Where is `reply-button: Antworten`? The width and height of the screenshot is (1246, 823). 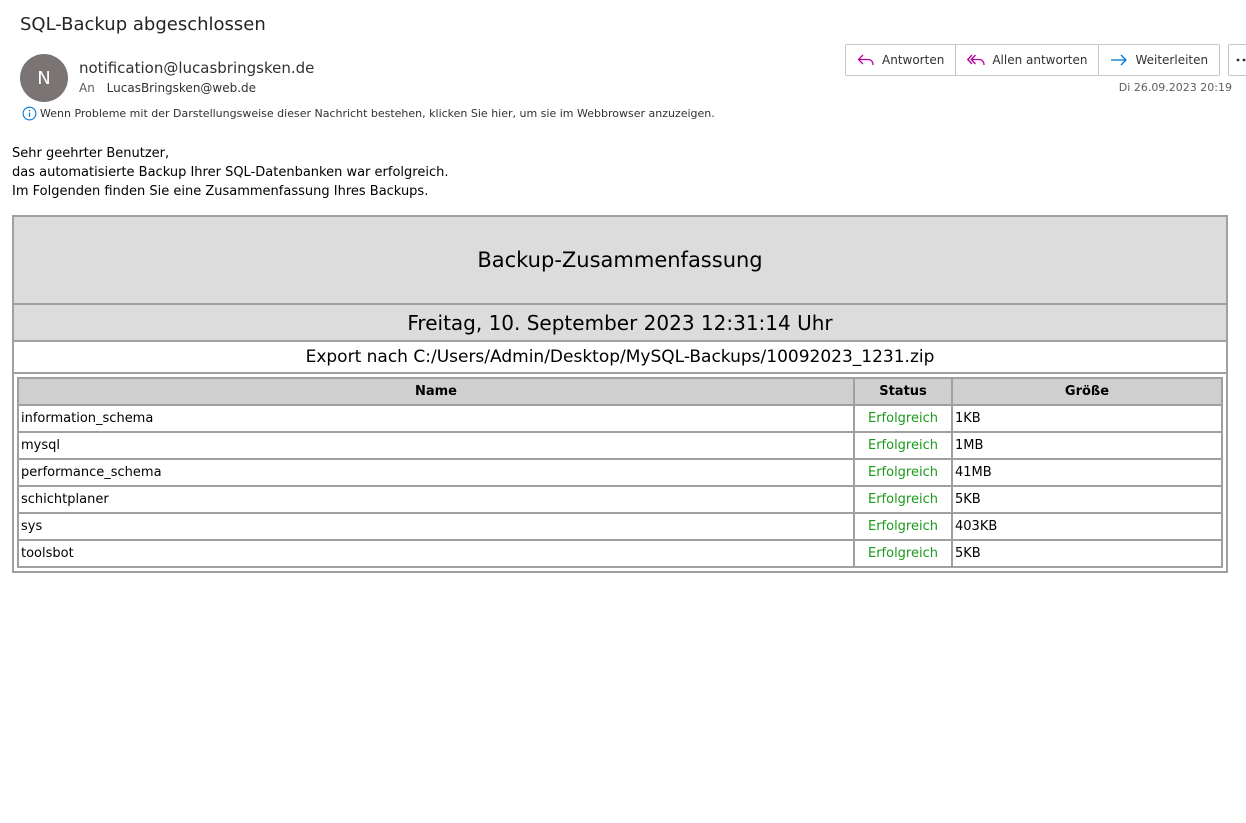
reply-button: Antworten is located at coordinates (901, 60).